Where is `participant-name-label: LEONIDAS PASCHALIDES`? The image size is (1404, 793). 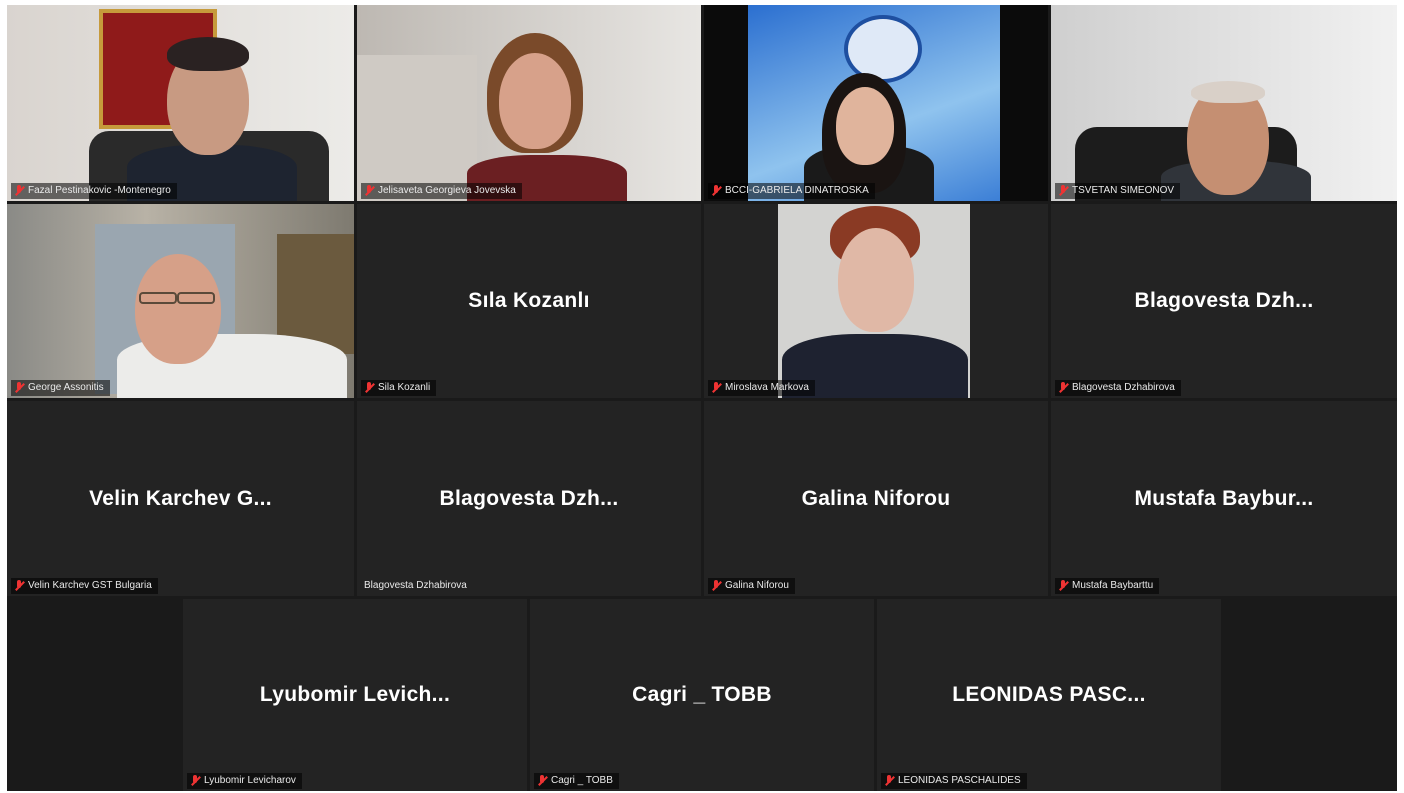 participant-name-label: LEONIDAS PASCHALIDES is located at coordinates (954, 781).